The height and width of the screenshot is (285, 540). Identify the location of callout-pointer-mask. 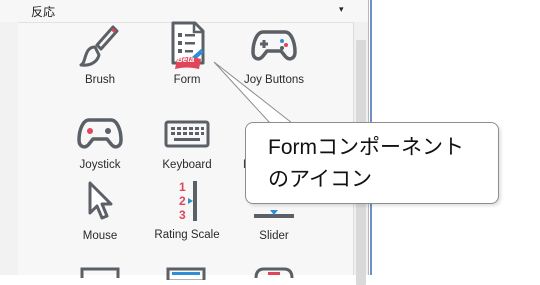
(280, 124).